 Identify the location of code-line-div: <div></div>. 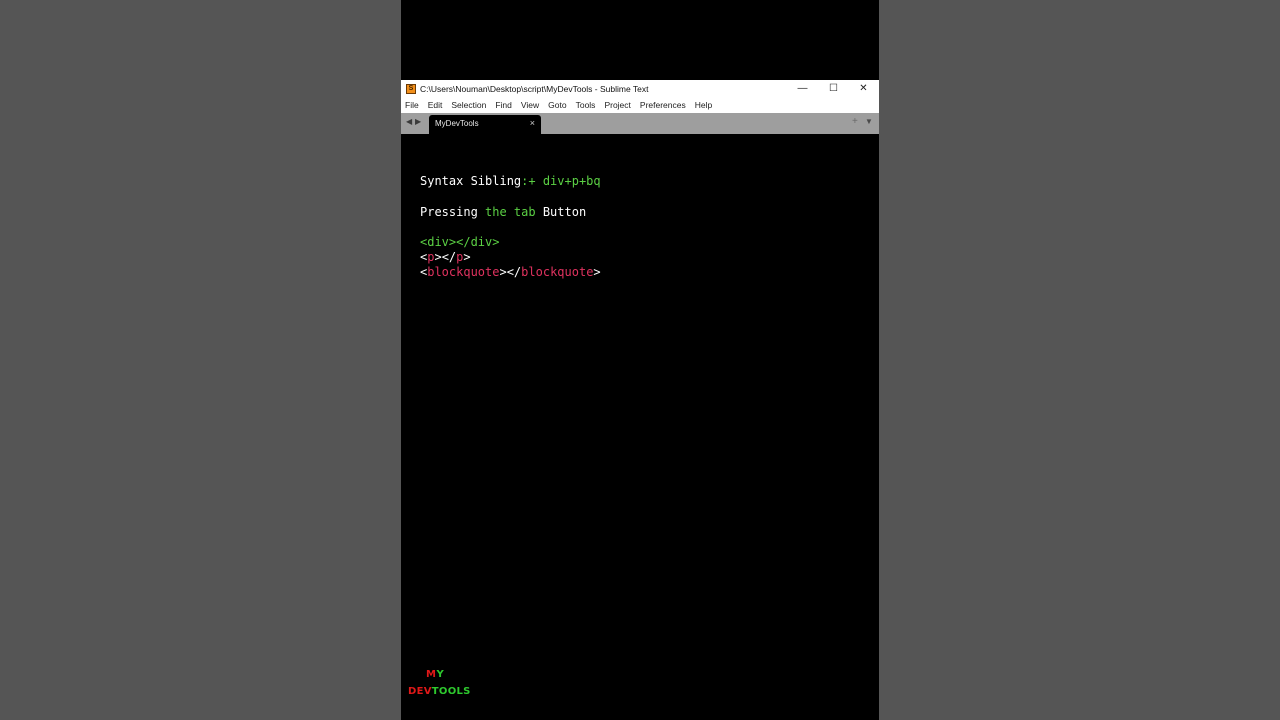
(459, 242).